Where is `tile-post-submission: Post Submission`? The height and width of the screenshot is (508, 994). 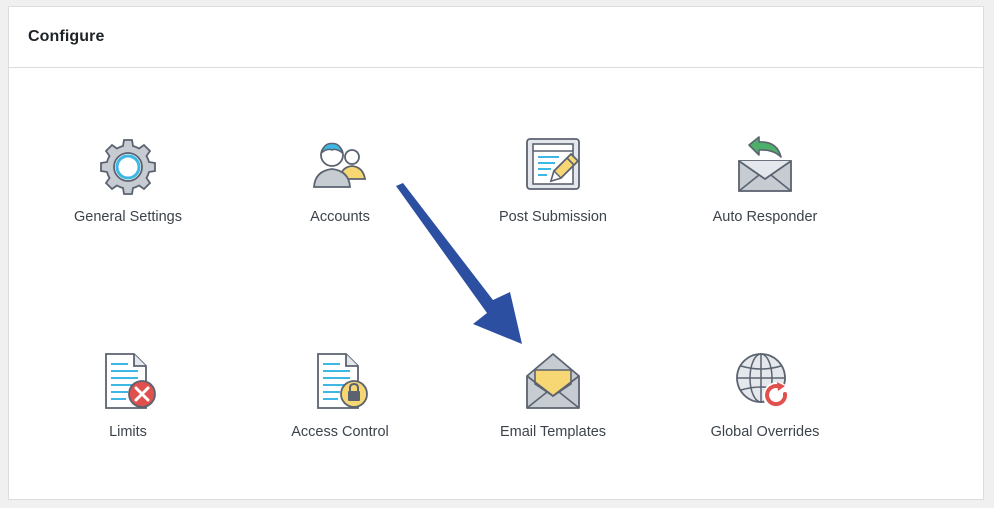 tile-post-submission: Post Submission is located at coordinates (553, 210).